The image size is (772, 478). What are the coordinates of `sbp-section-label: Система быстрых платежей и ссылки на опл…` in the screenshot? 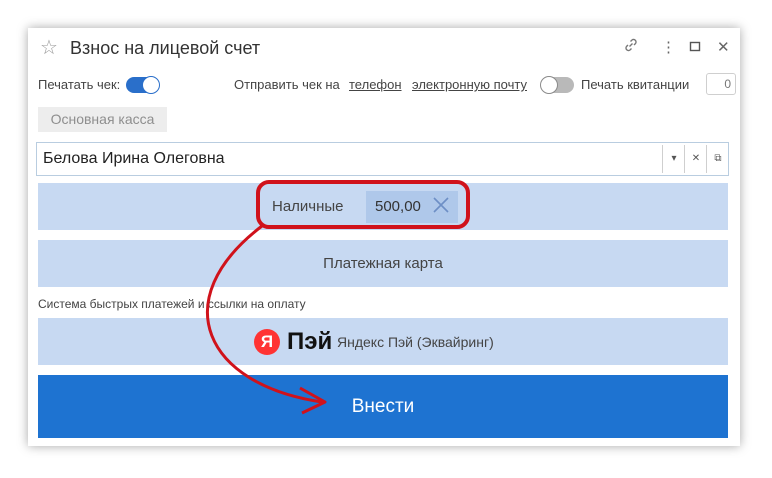 It's located at (172, 304).